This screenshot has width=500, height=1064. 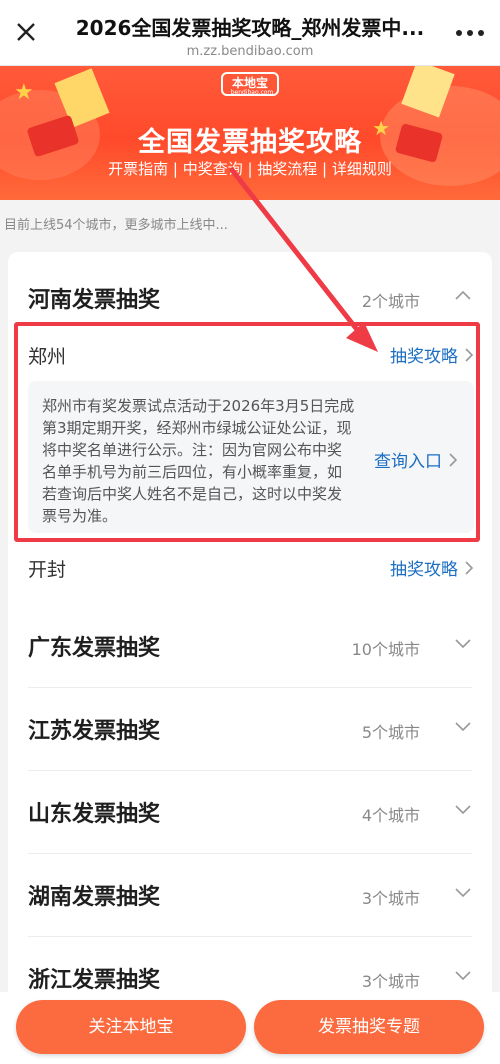 What do you see at coordinates (250, 169) in the screenshot?
I see `banner-subtitle: 开票指南 | 中奖查询 | 抽奖流程 | 详细规则` at bounding box center [250, 169].